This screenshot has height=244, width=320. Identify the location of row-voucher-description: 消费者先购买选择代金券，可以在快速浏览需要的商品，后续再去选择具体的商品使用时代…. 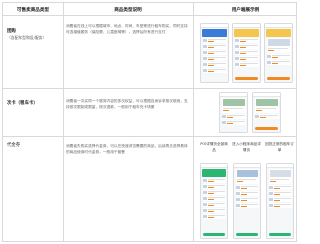
(127, 149).